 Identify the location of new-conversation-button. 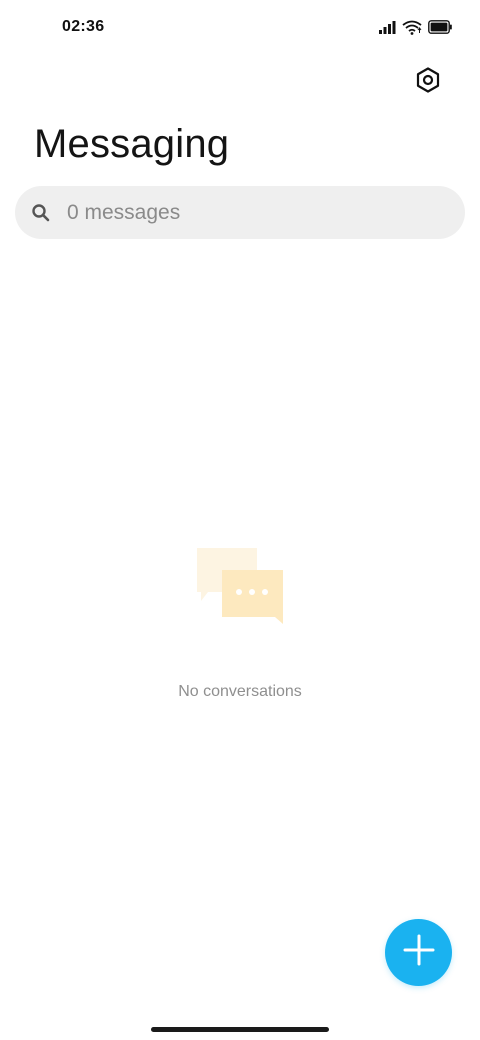
(418, 952).